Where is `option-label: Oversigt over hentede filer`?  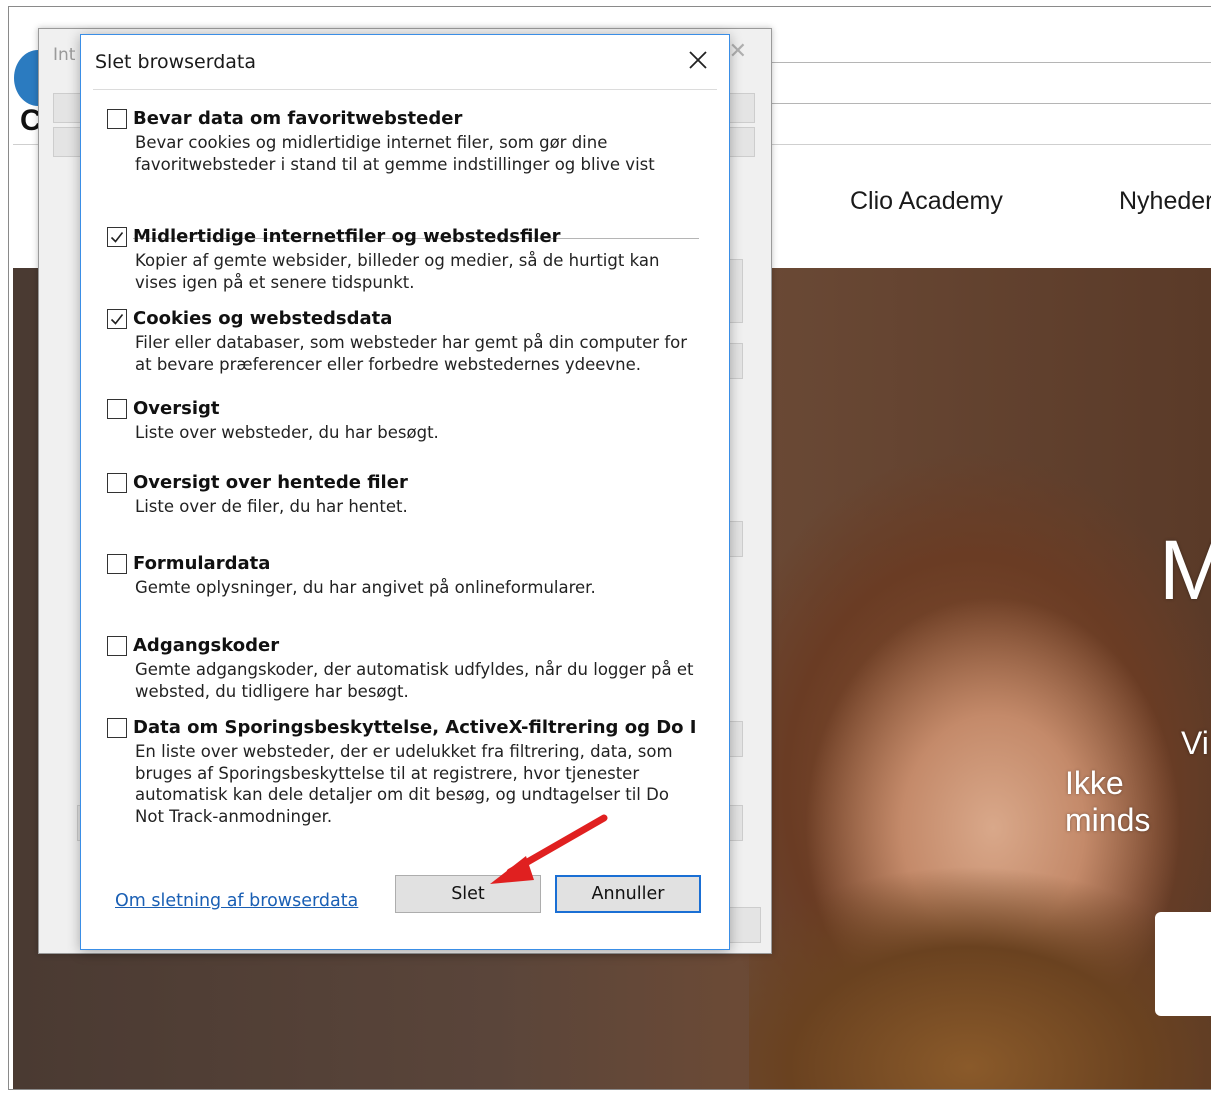 option-label: Oversigt over hentede filer is located at coordinates (270, 482).